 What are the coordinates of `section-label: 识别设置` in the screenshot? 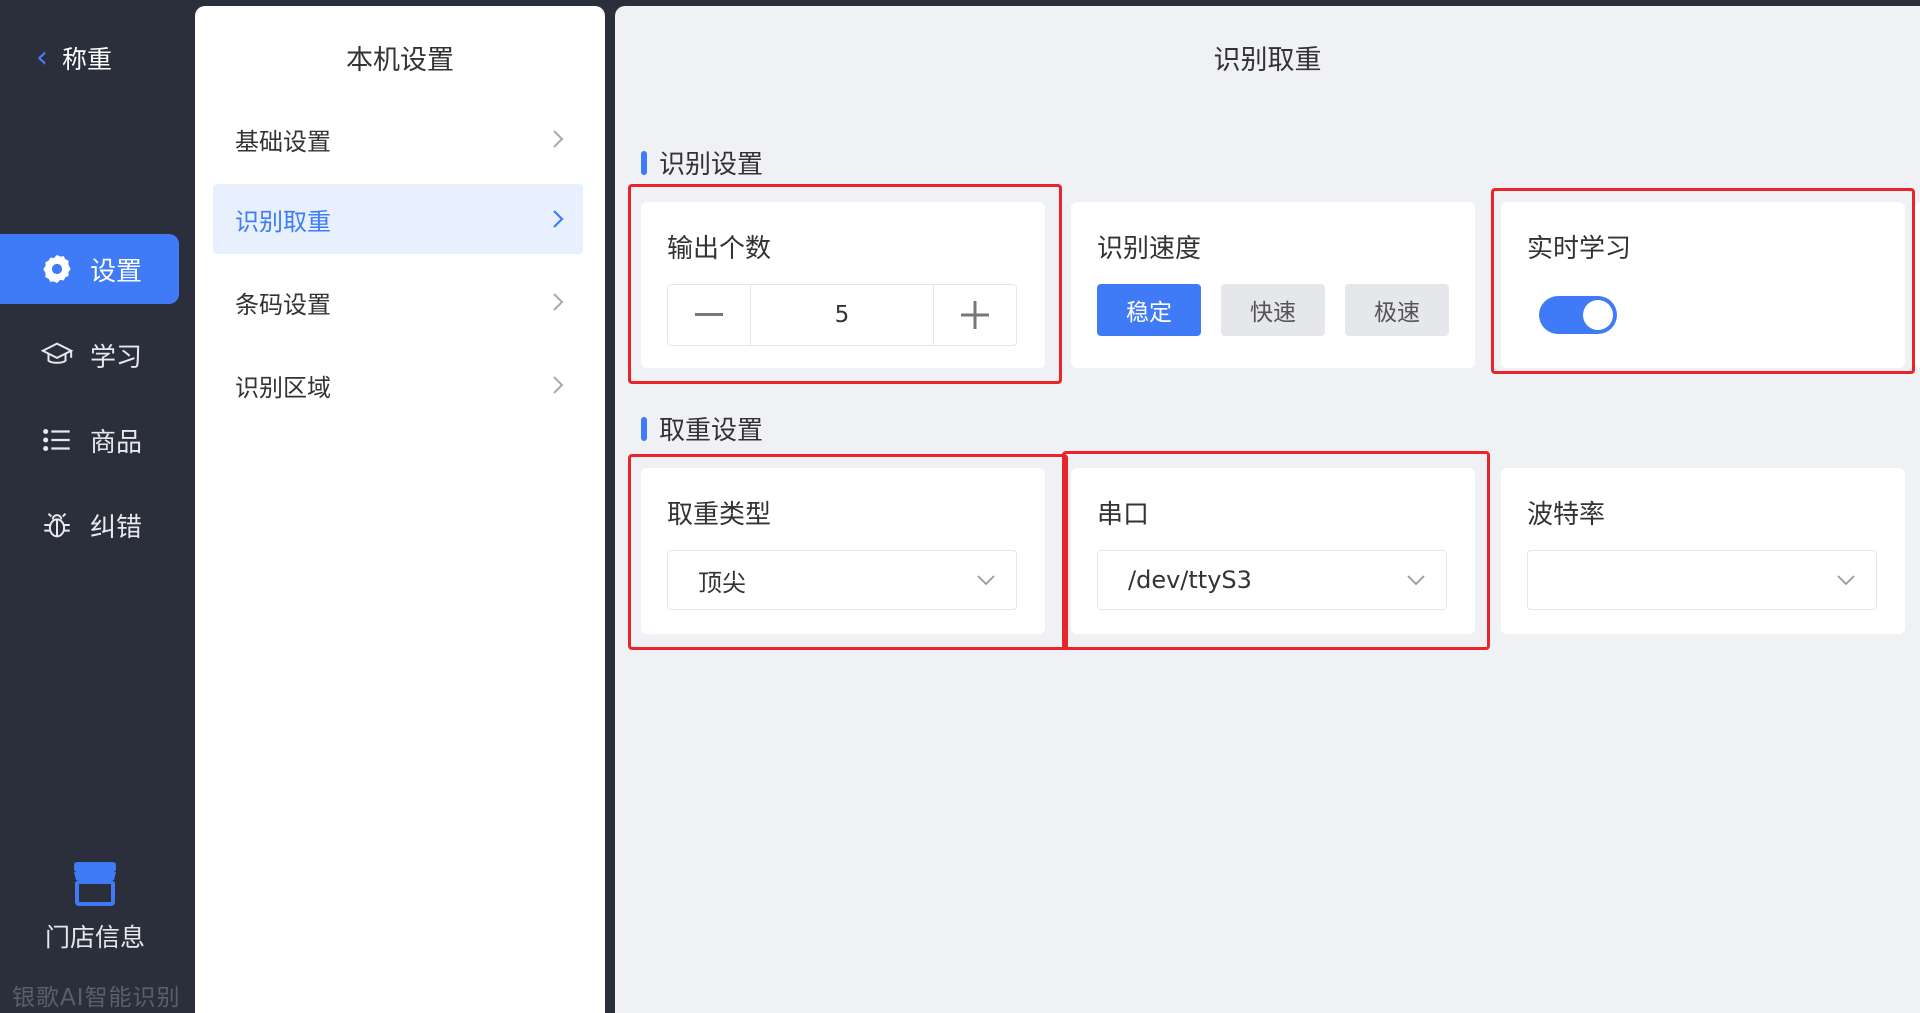 It's located at (711, 165).